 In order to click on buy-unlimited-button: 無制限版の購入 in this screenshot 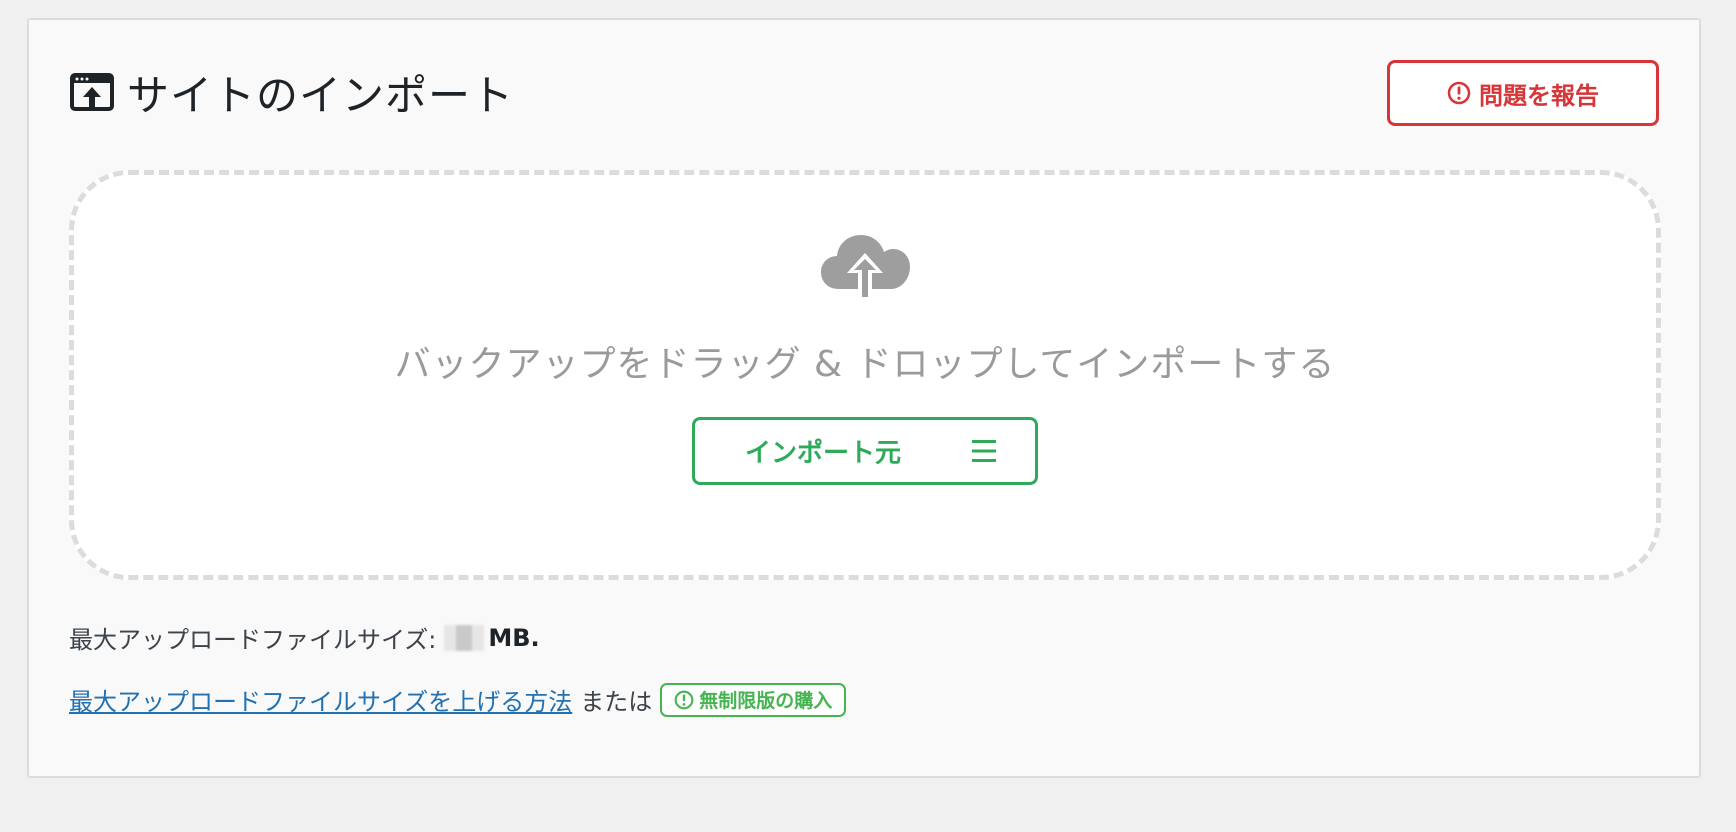, I will do `click(753, 699)`.